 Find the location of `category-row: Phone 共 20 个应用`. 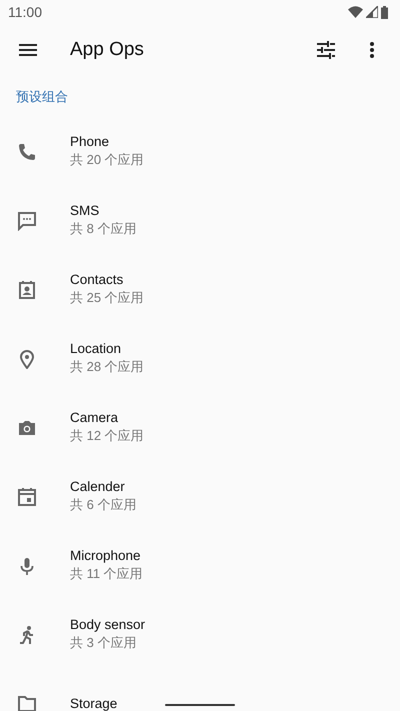

category-row: Phone 共 20 个应用 is located at coordinates (200, 151).